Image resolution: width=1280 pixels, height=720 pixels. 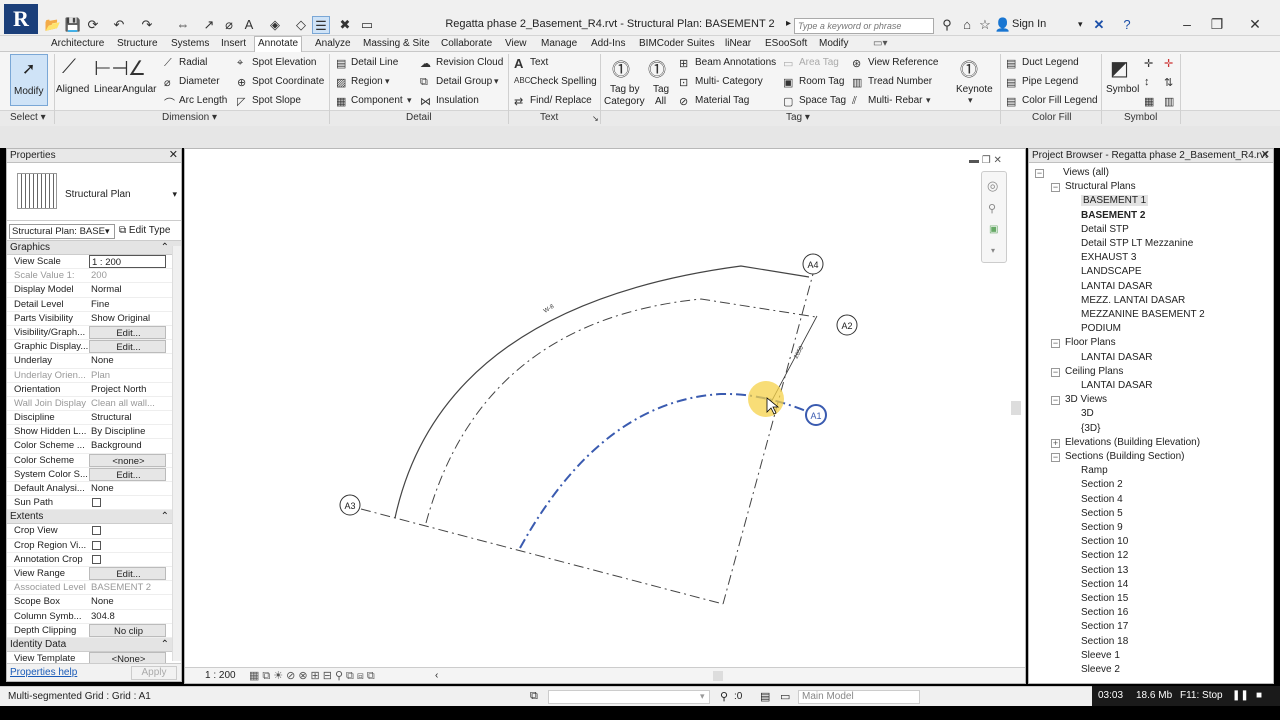 I want to click on browser-node-section-16: Section 16, so click(x=1104, y=612).